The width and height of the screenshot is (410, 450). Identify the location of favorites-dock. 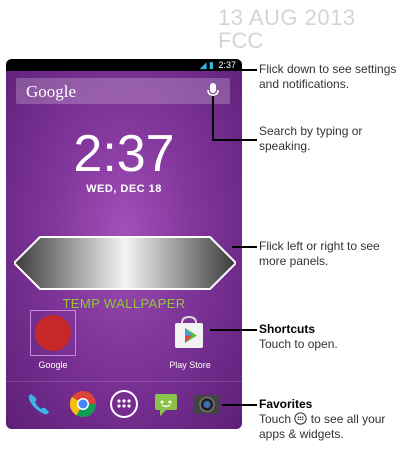
(124, 405).